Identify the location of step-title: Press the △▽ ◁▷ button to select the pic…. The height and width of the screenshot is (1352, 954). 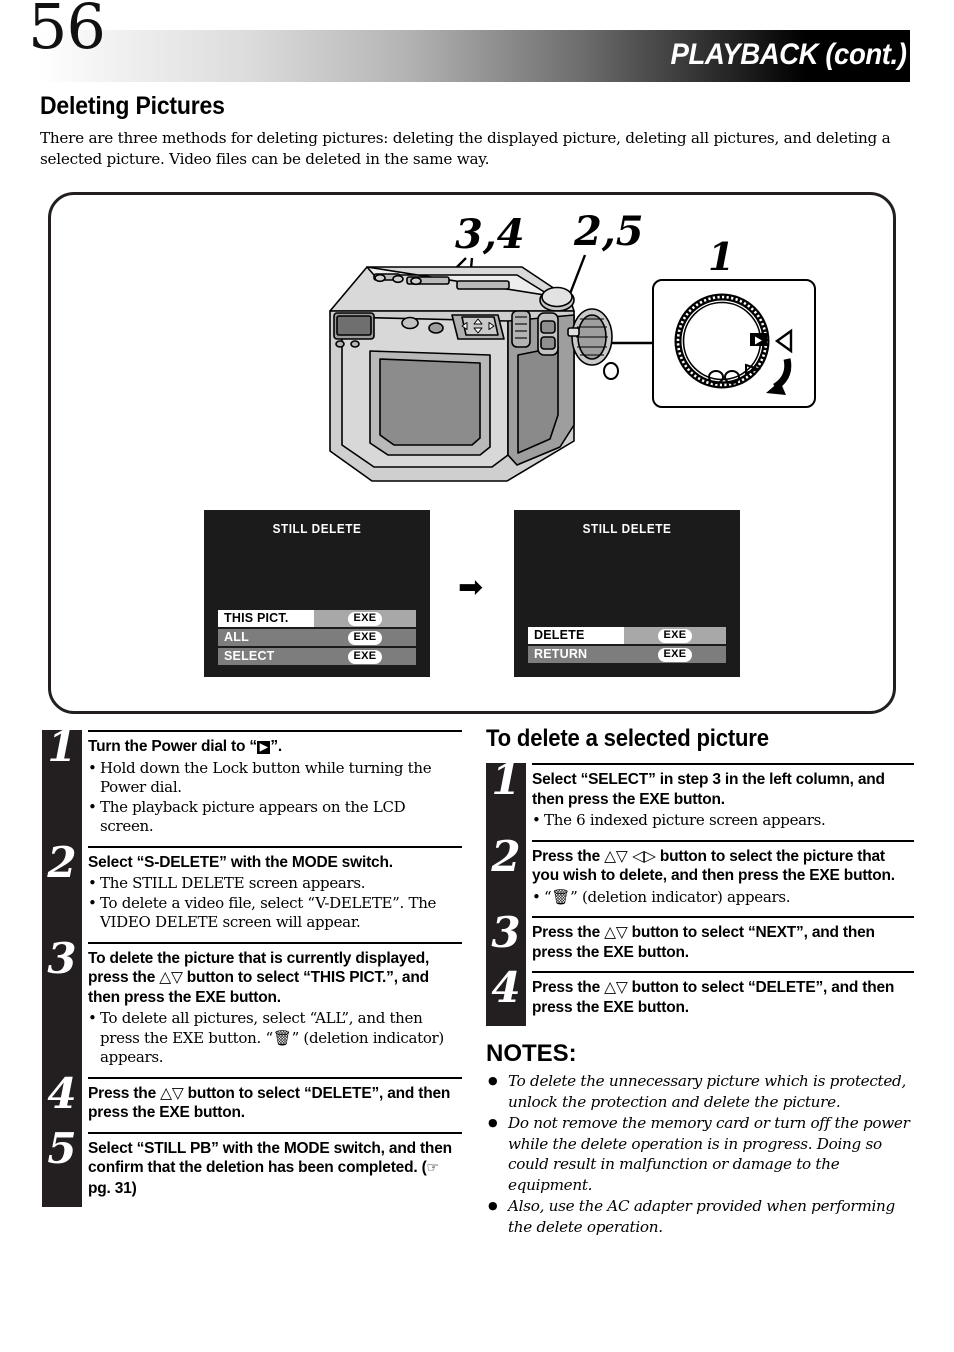
(713, 865).